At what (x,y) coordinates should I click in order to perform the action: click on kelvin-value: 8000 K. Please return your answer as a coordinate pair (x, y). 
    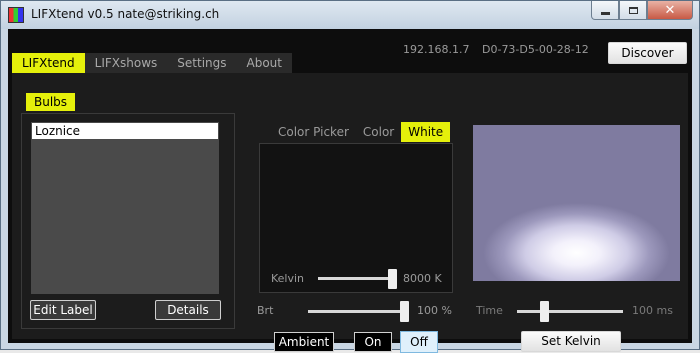
    Looking at the image, I should click on (422, 278).